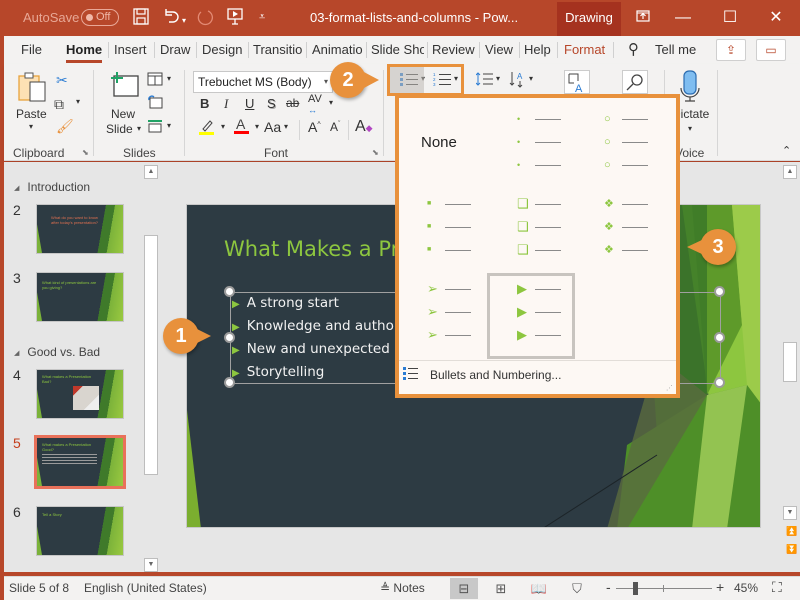  What do you see at coordinates (78, 101) in the screenshot?
I see `copy-dropdown-icon: ▾` at bounding box center [78, 101].